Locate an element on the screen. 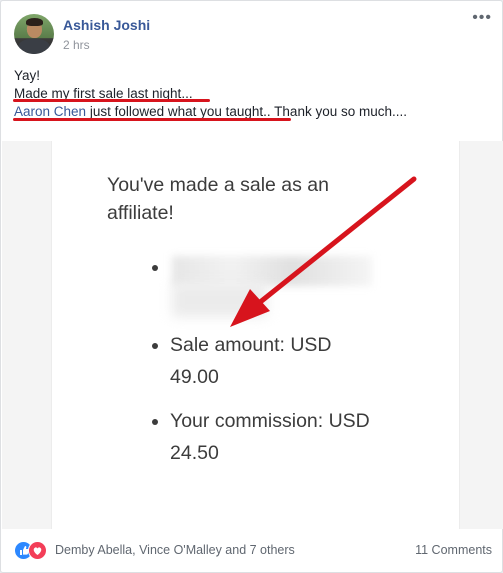 The height and width of the screenshot is (573, 503). post-timestamp: 2 hrs is located at coordinates (76, 45).